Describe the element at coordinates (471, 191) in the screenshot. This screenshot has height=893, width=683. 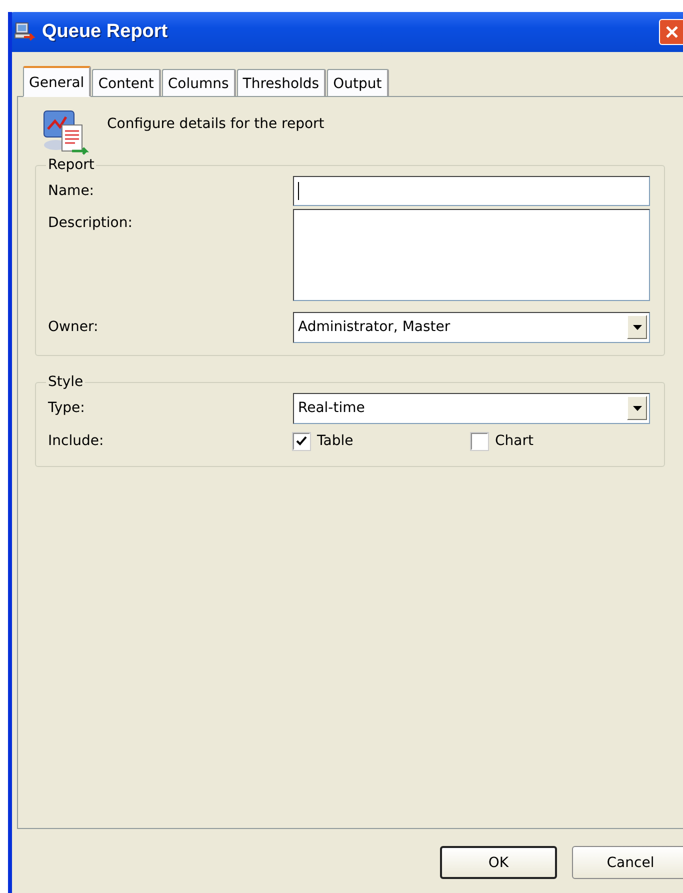
I see `input-field` at that location.